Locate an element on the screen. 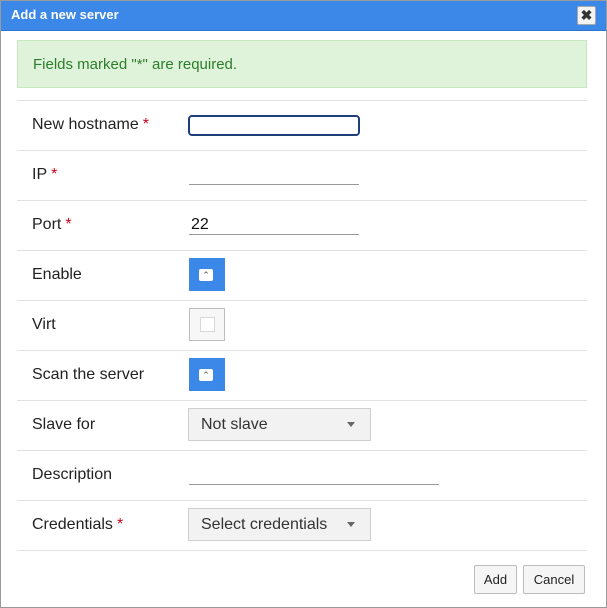 The height and width of the screenshot is (608, 607). scan-row: Scan the server ⌃ is located at coordinates (302, 375).